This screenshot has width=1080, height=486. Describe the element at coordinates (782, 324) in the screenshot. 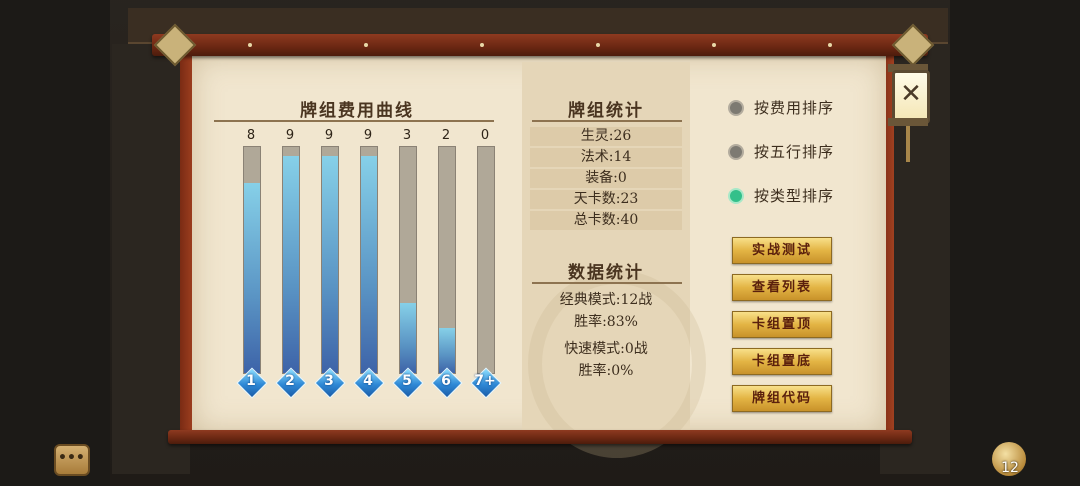

I see `pin-top-button: 卡组置顶` at that location.